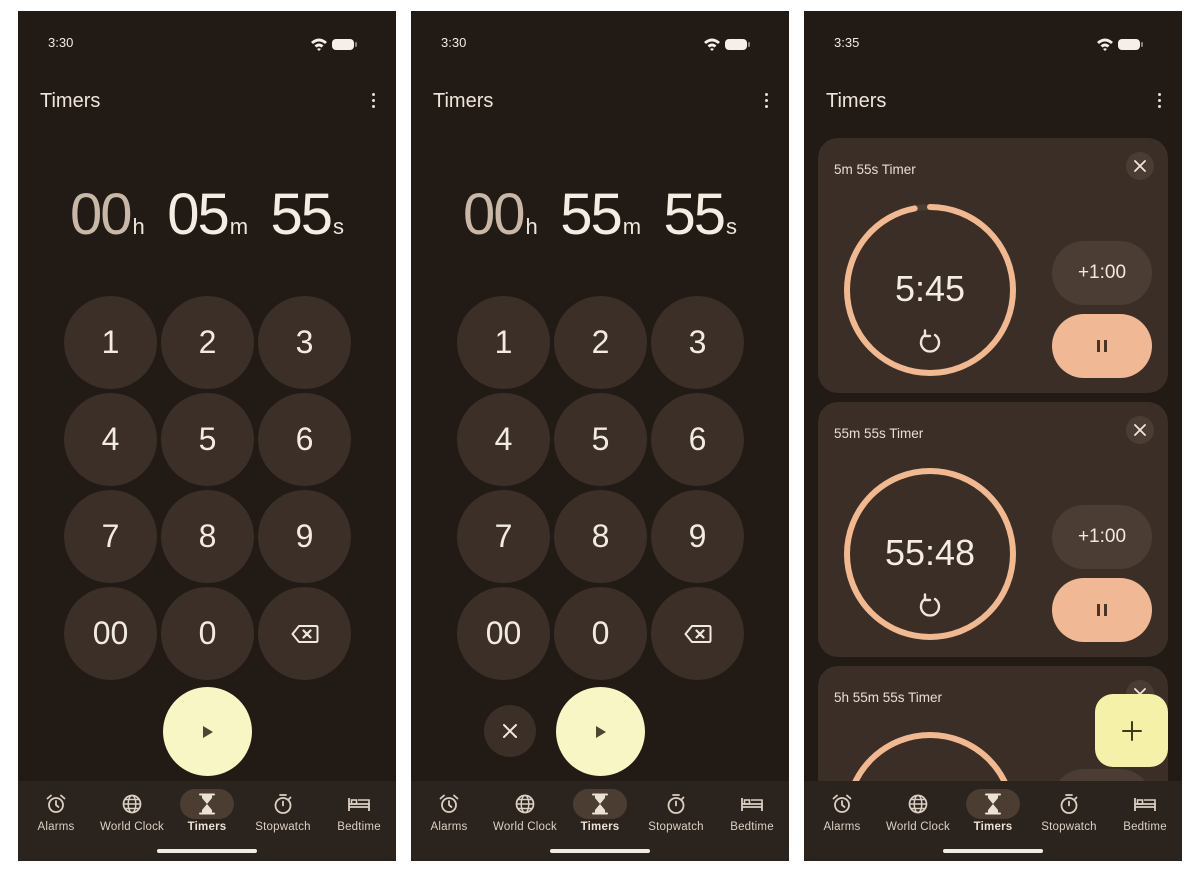 Image resolution: width=1200 pixels, height=878 pixels. What do you see at coordinates (510, 731) in the screenshot?
I see `cancel-button` at bounding box center [510, 731].